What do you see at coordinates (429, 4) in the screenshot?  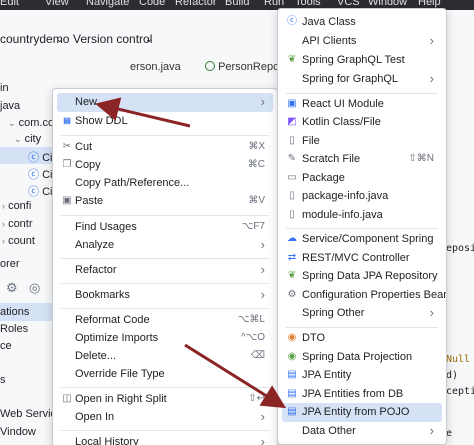 I see `menu-help: Help` at bounding box center [429, 4].